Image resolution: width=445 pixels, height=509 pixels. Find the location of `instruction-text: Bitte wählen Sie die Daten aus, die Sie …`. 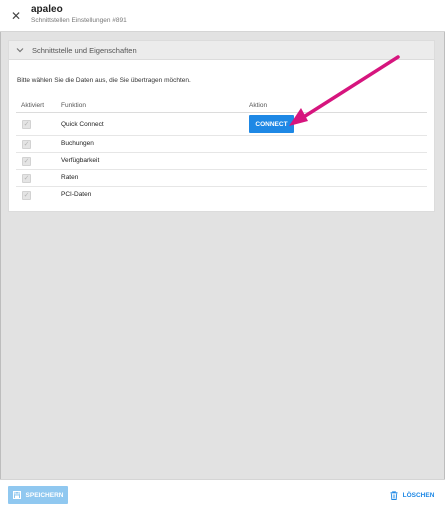

instruction-text: Bitte wählen Sie die Daten aus, die Sie … is located at coordinates (104, 80).